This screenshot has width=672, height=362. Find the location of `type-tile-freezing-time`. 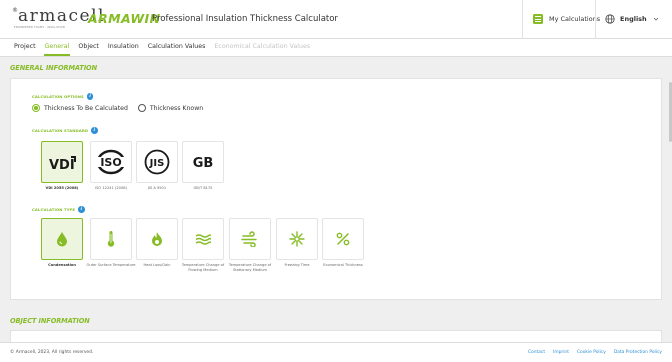

type-tile-freezing-time is located at coordinates (297, 239).